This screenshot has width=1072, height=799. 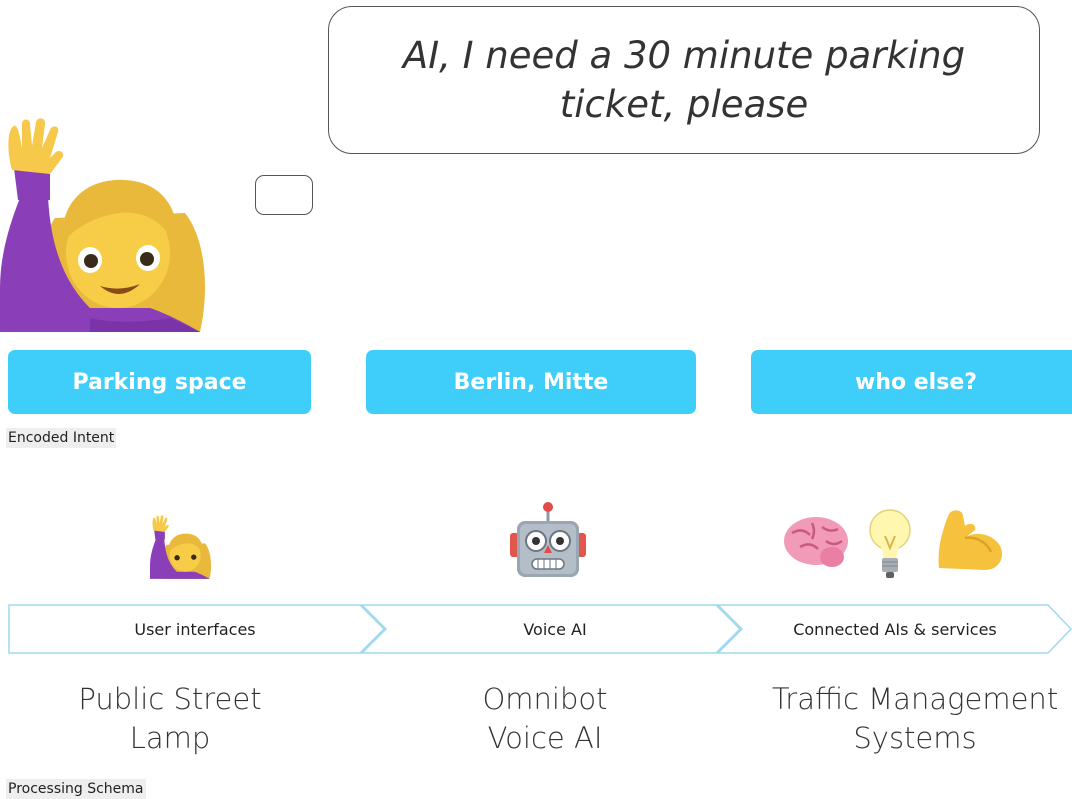 What do you see at coordinates (915, 699) in the screenshot?
I see `system-line-1: Traffic Management` at bounding box center [915, 699].